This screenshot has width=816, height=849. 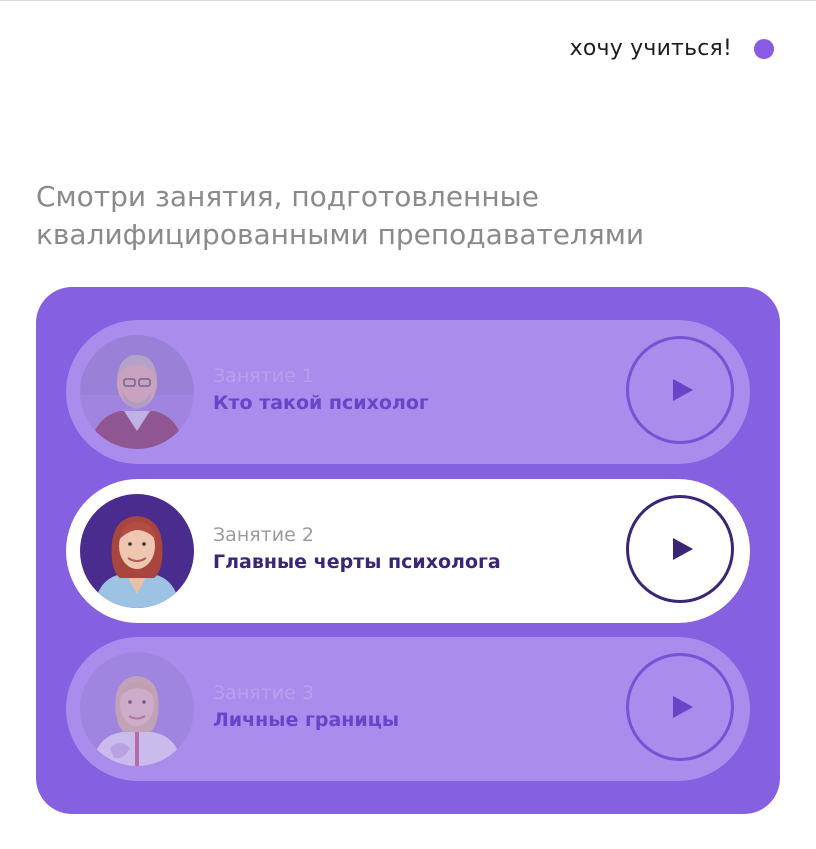 I want to click on lesson-number-label: Занятие 1, so click(x=263, y=376).